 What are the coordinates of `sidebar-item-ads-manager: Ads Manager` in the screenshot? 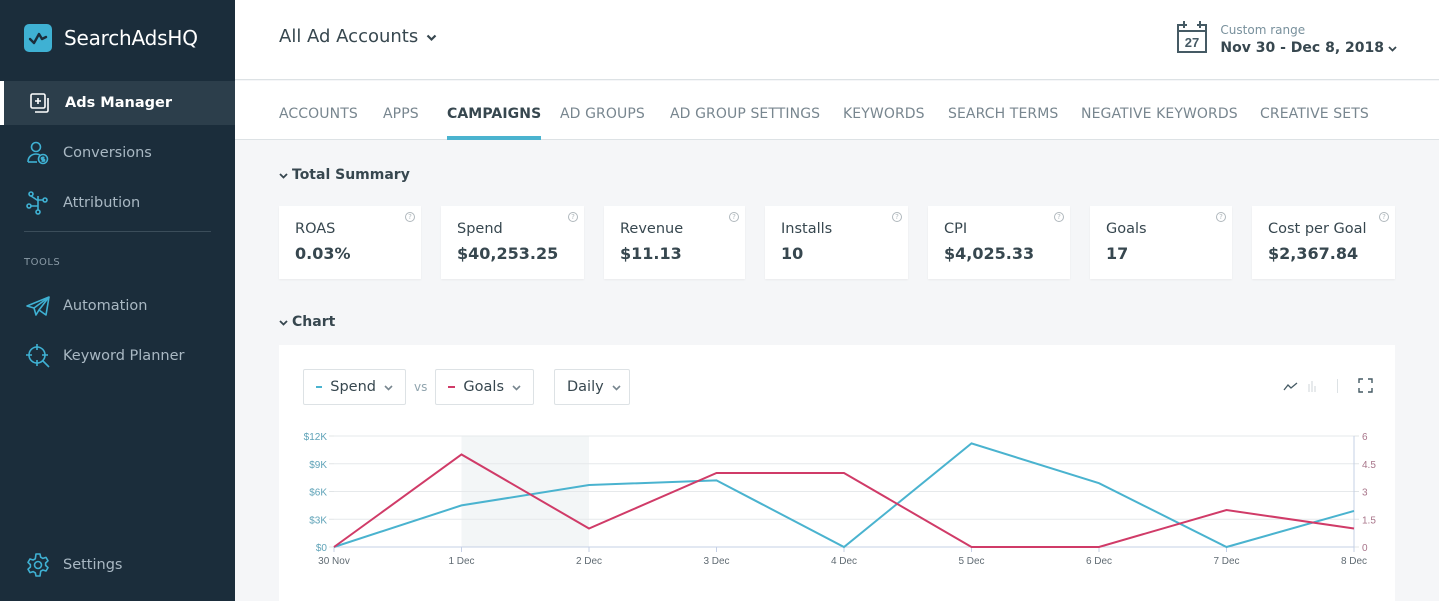 It's located at (117, 103).